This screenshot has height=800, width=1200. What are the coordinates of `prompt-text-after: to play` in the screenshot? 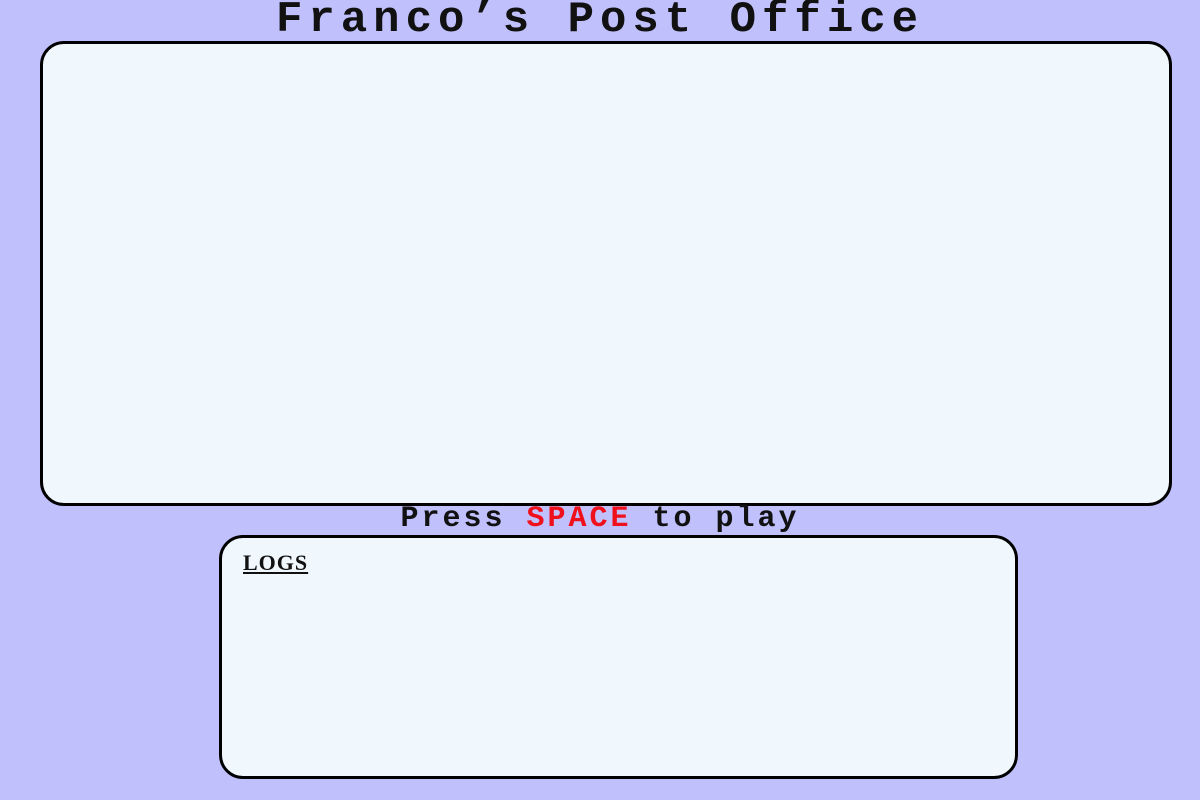 It's located at (715, 519).